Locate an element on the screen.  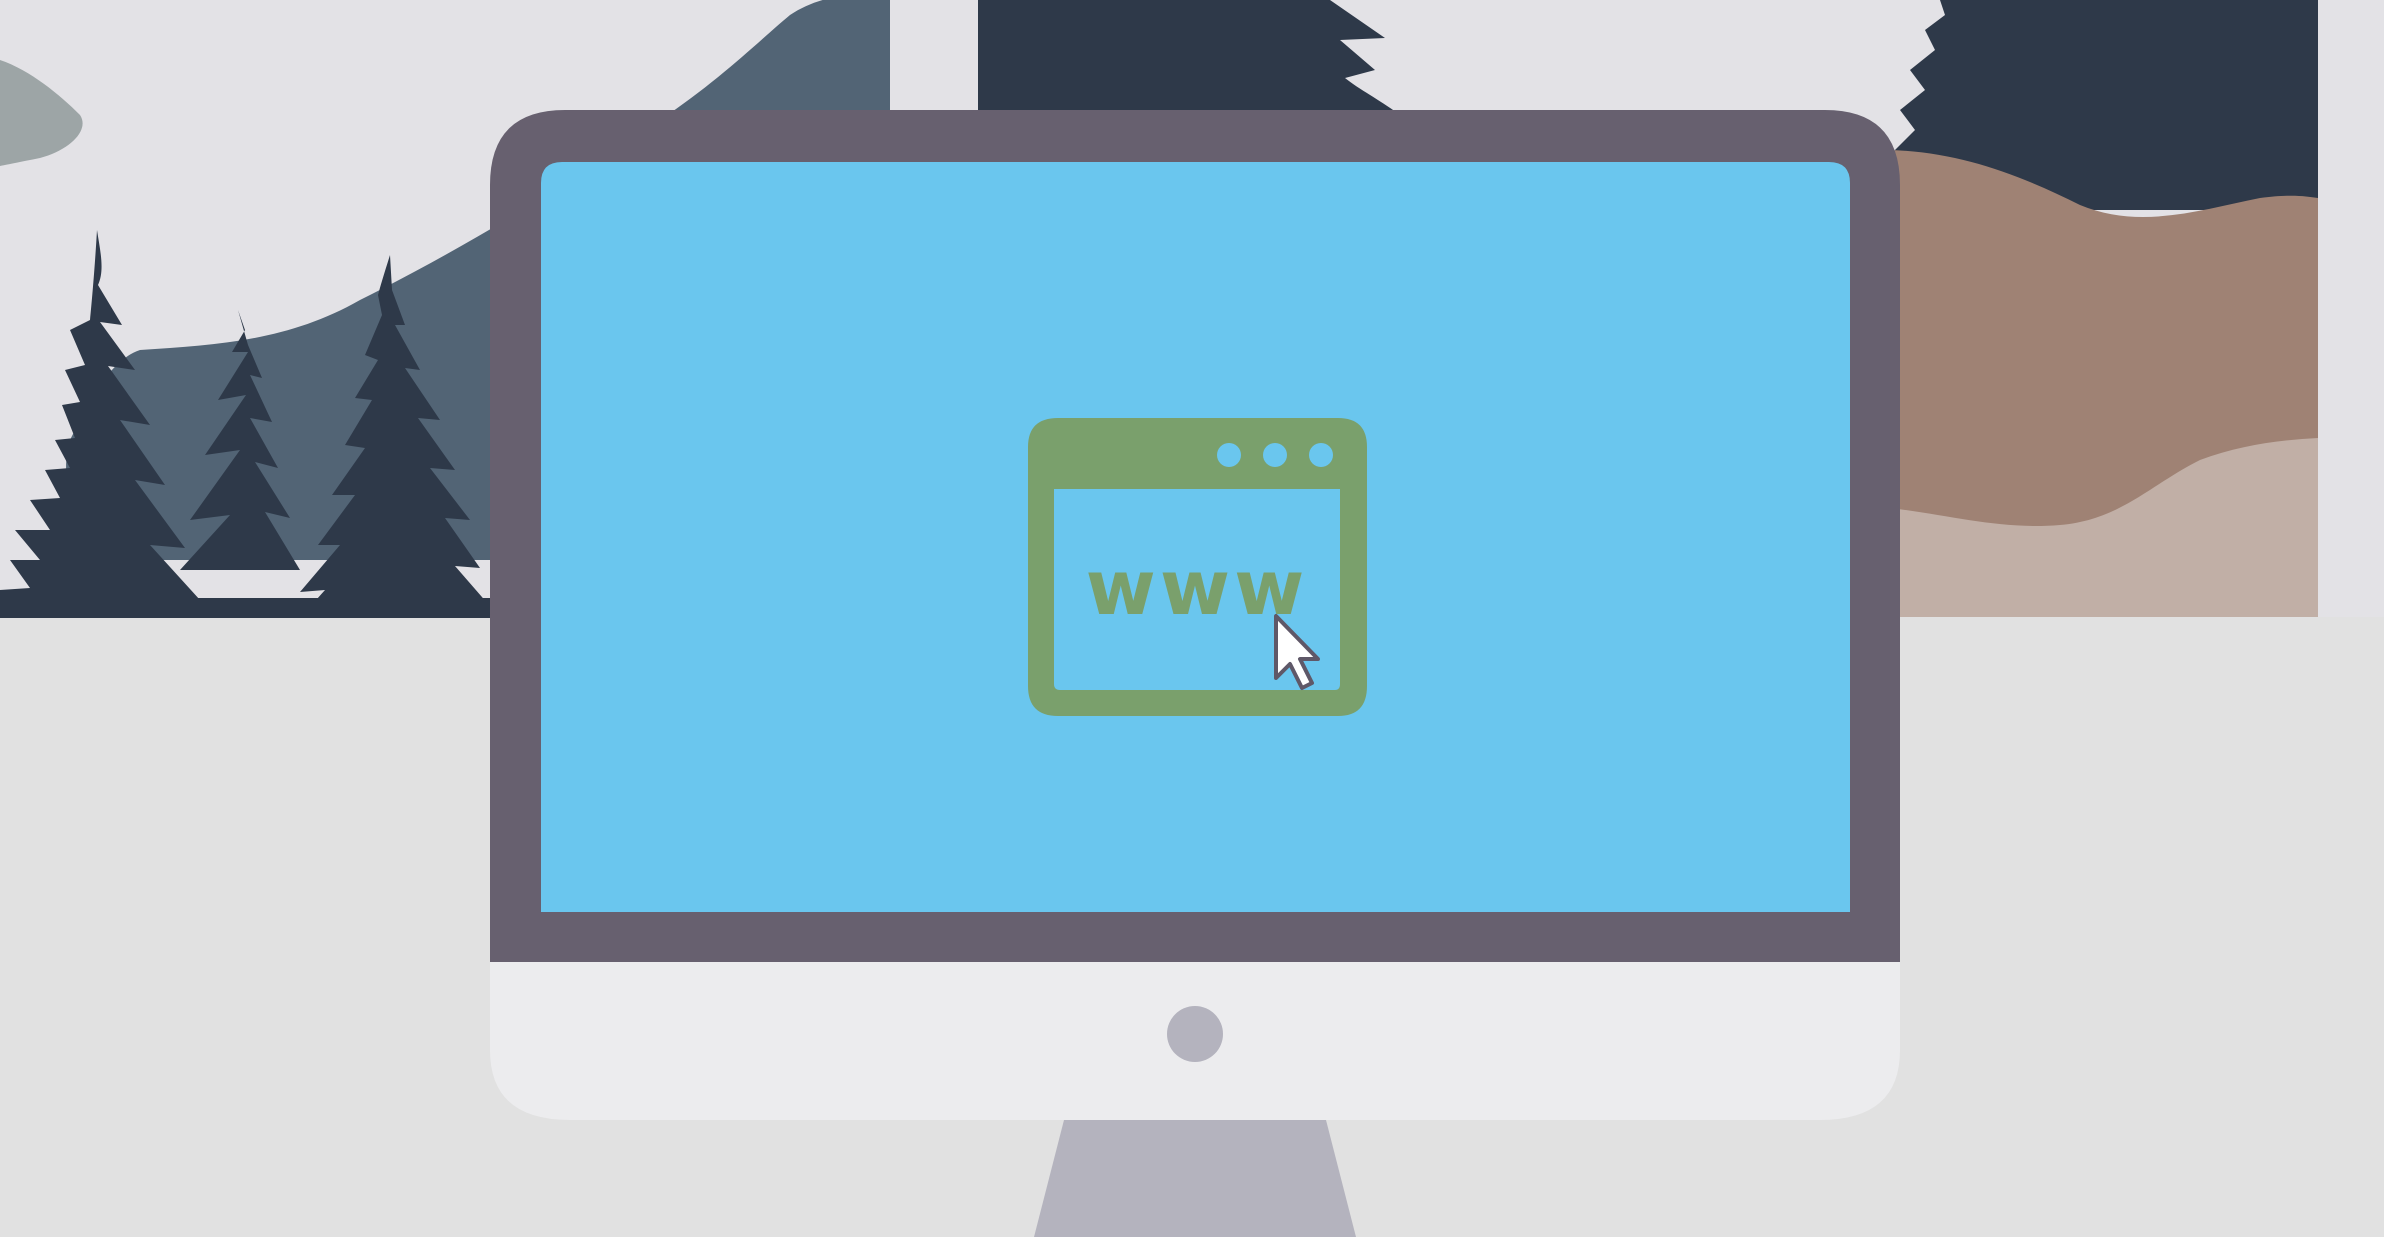
tree-top-center is located at coordinates (1189, 57).